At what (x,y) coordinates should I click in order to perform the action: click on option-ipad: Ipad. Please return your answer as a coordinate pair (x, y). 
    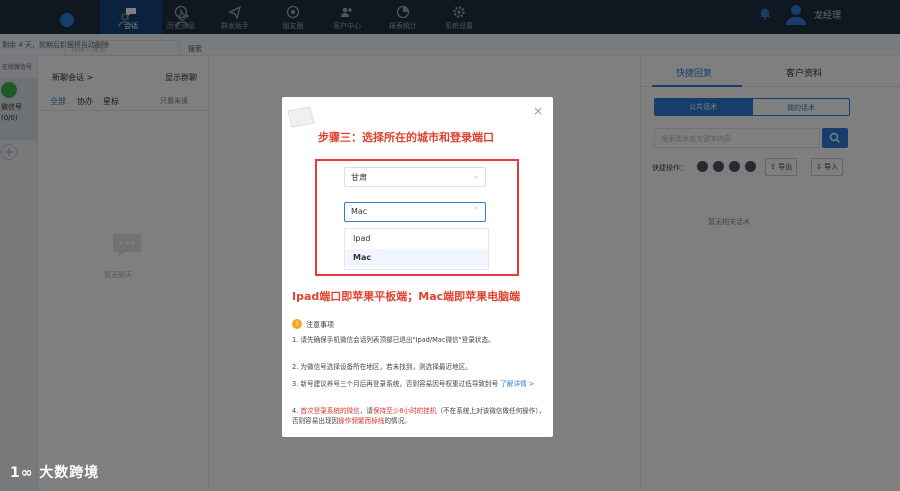
    Looking at the image, I should click on (416, 239).